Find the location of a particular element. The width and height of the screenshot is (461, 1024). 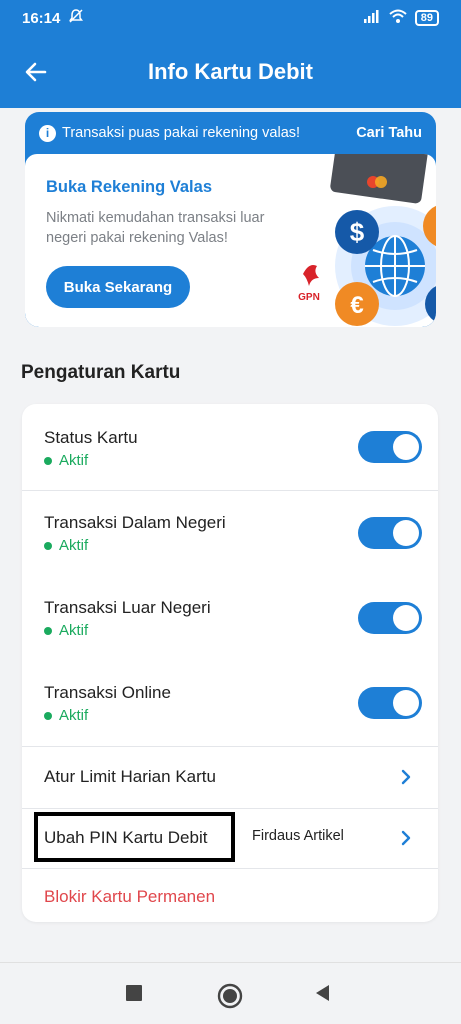

overlay-note: Firdaus Artikel is located at coordinates (298, 836).